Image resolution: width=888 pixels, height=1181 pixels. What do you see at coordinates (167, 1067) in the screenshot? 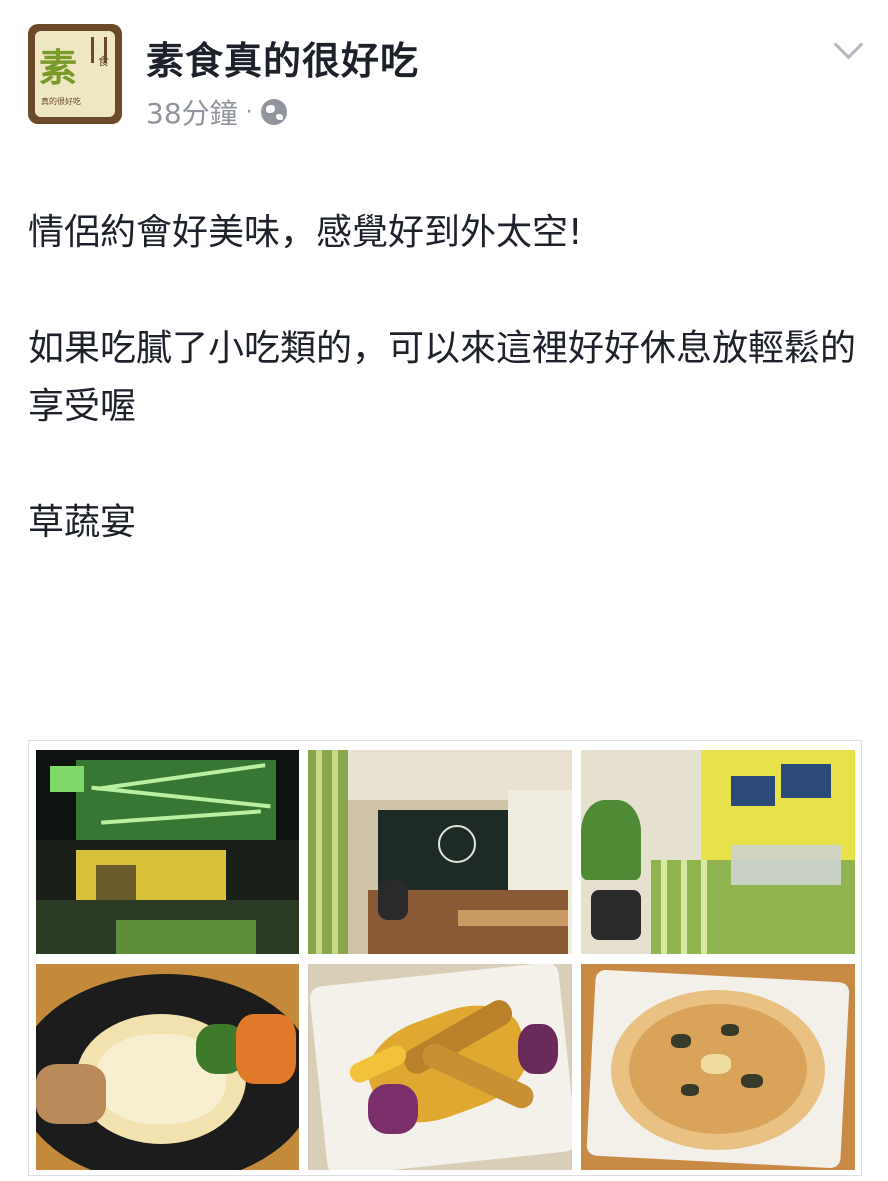
I see `photo-pasta` at bounding box center [167, 1067].